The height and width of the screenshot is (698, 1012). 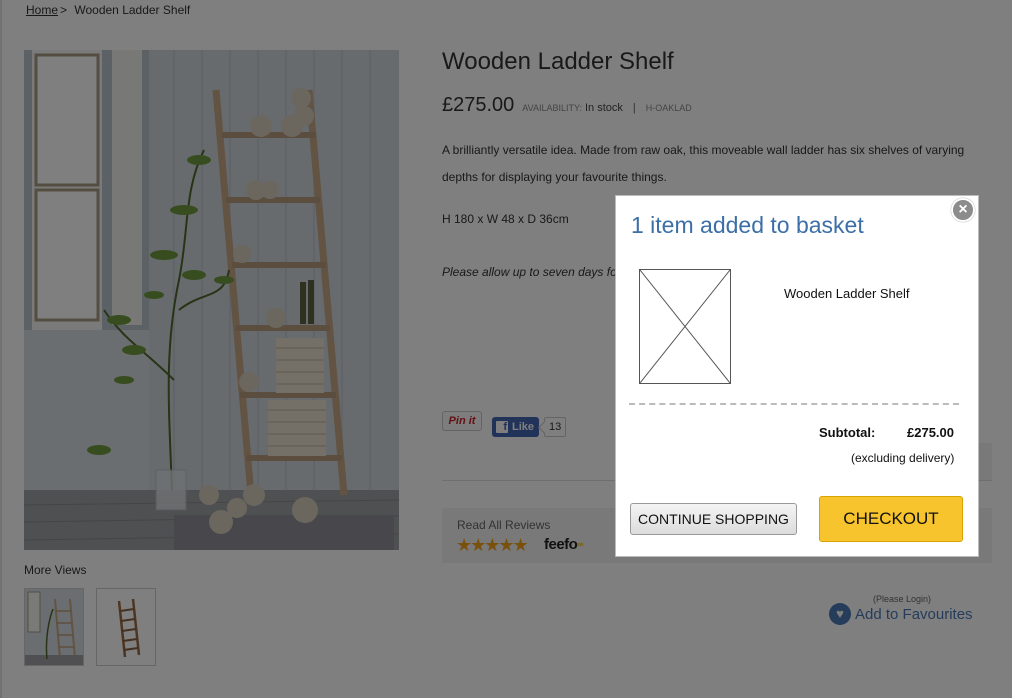 I want to click on basket-item-image, so click(x=685, y=326).